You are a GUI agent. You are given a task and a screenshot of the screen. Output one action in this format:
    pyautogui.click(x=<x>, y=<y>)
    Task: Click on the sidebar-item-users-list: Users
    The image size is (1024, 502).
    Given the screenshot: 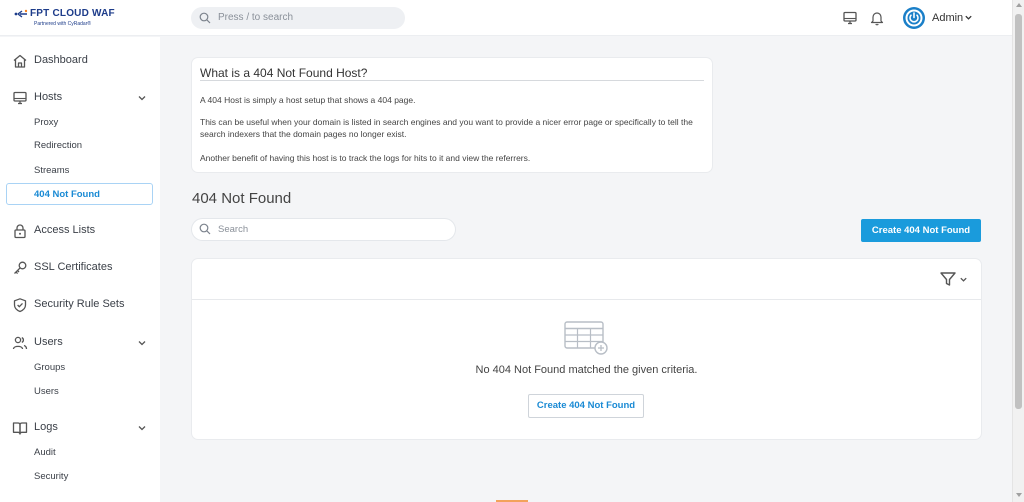 What is the action you would take?
    pyautogui.click(x=46, y=391)
    